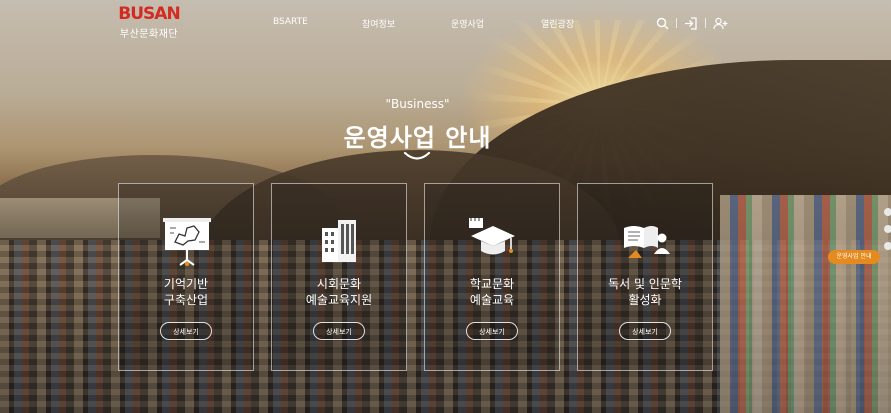 This screenshot has width=891, height=413. I want to click on building-icon, so click(340, 240).